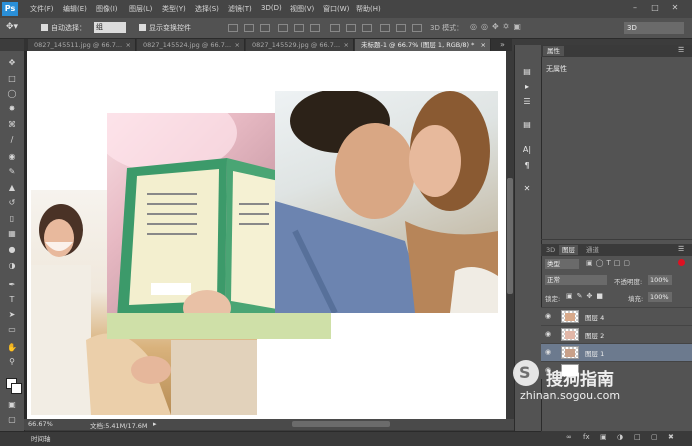  What do you see at coordinates (569, 437) in the screenshot?
I see `link-layers-icon: ∞` at bounding box center [569, 437].